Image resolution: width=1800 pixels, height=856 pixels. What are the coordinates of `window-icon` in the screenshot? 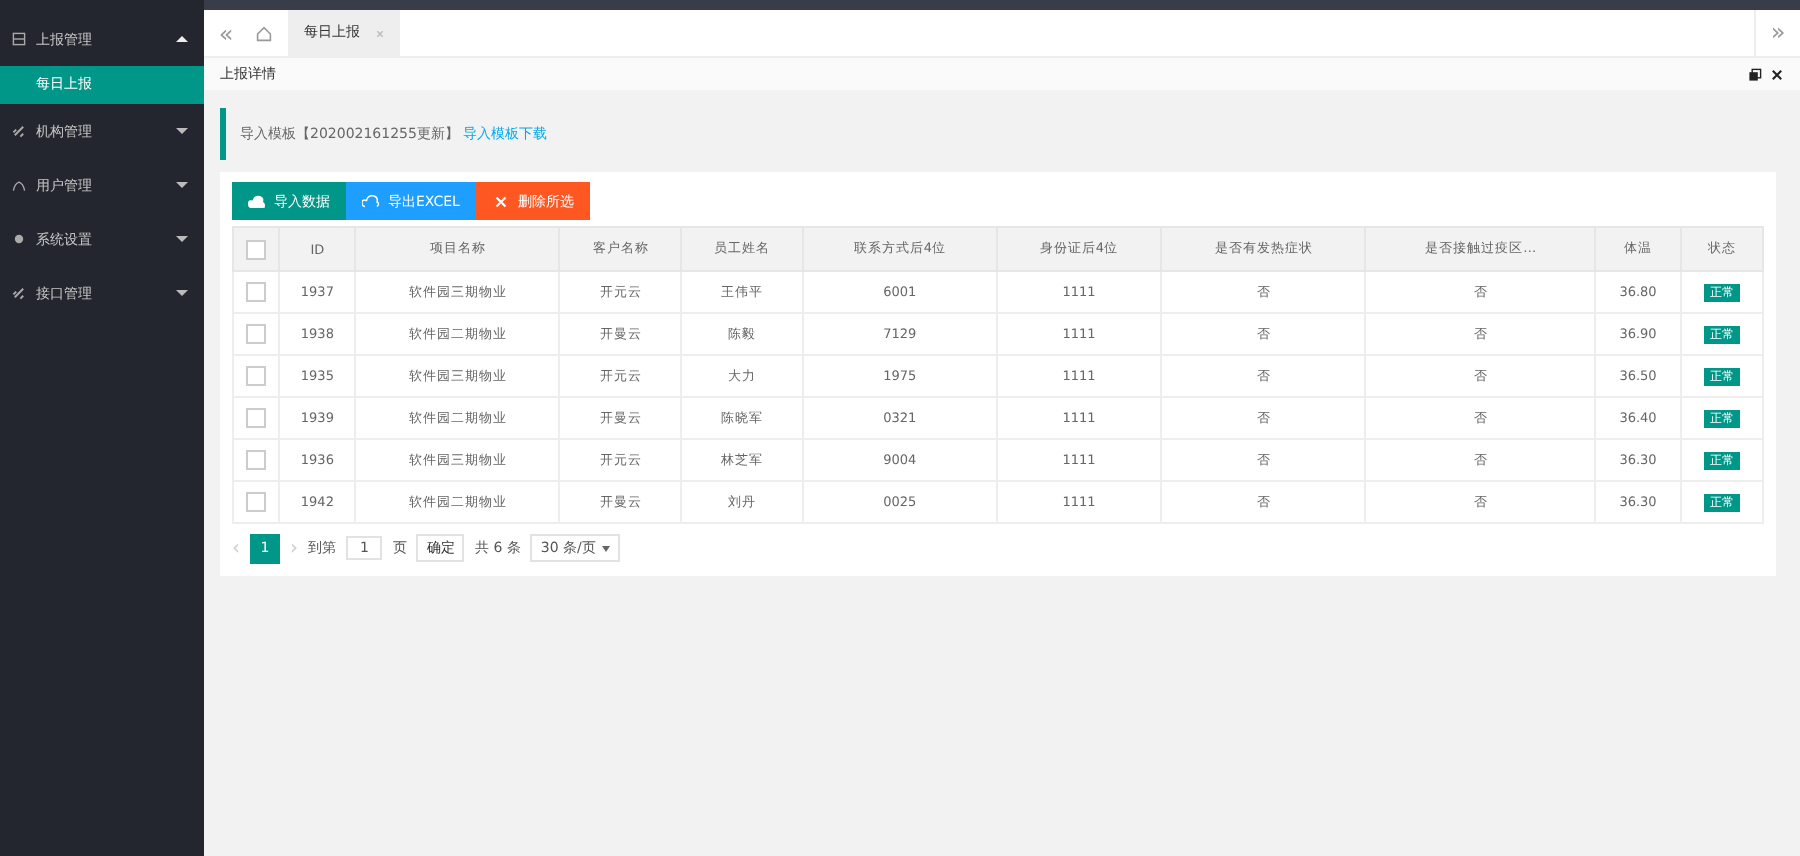 It's located at (1755, 74).